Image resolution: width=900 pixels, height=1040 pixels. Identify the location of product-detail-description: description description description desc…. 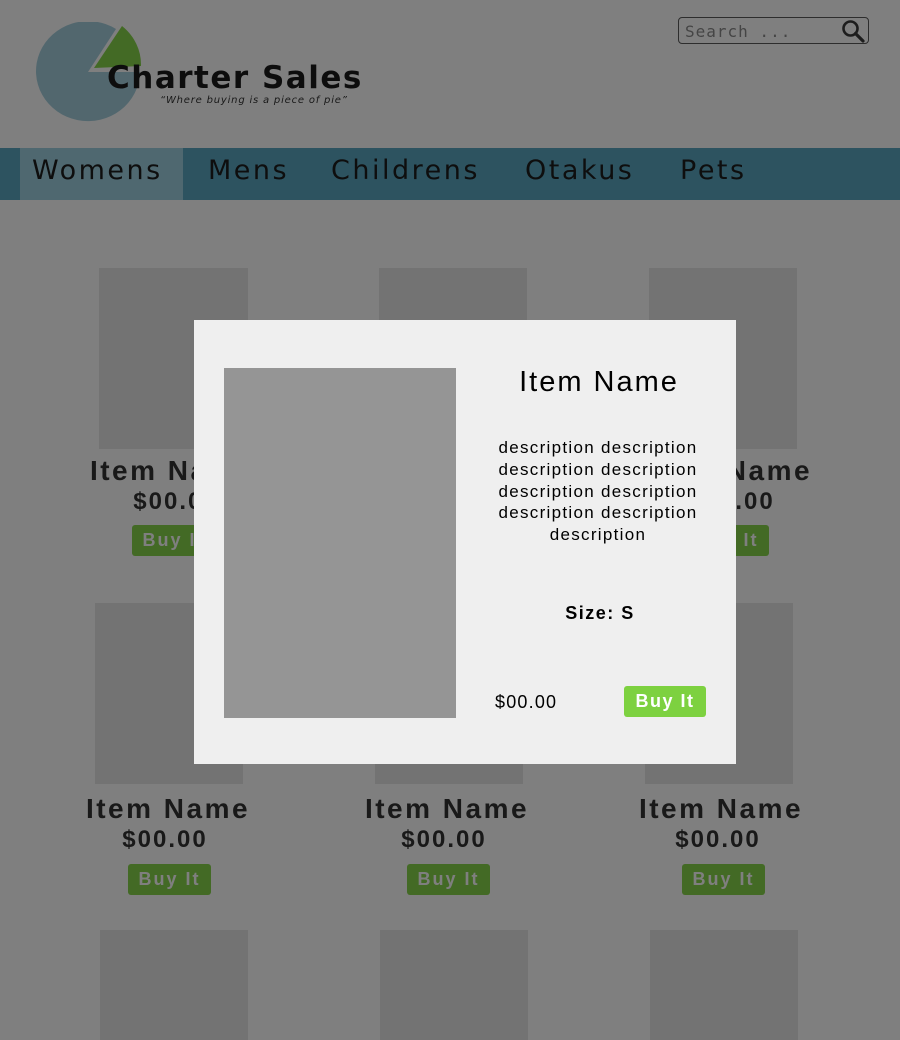
(598, 491).